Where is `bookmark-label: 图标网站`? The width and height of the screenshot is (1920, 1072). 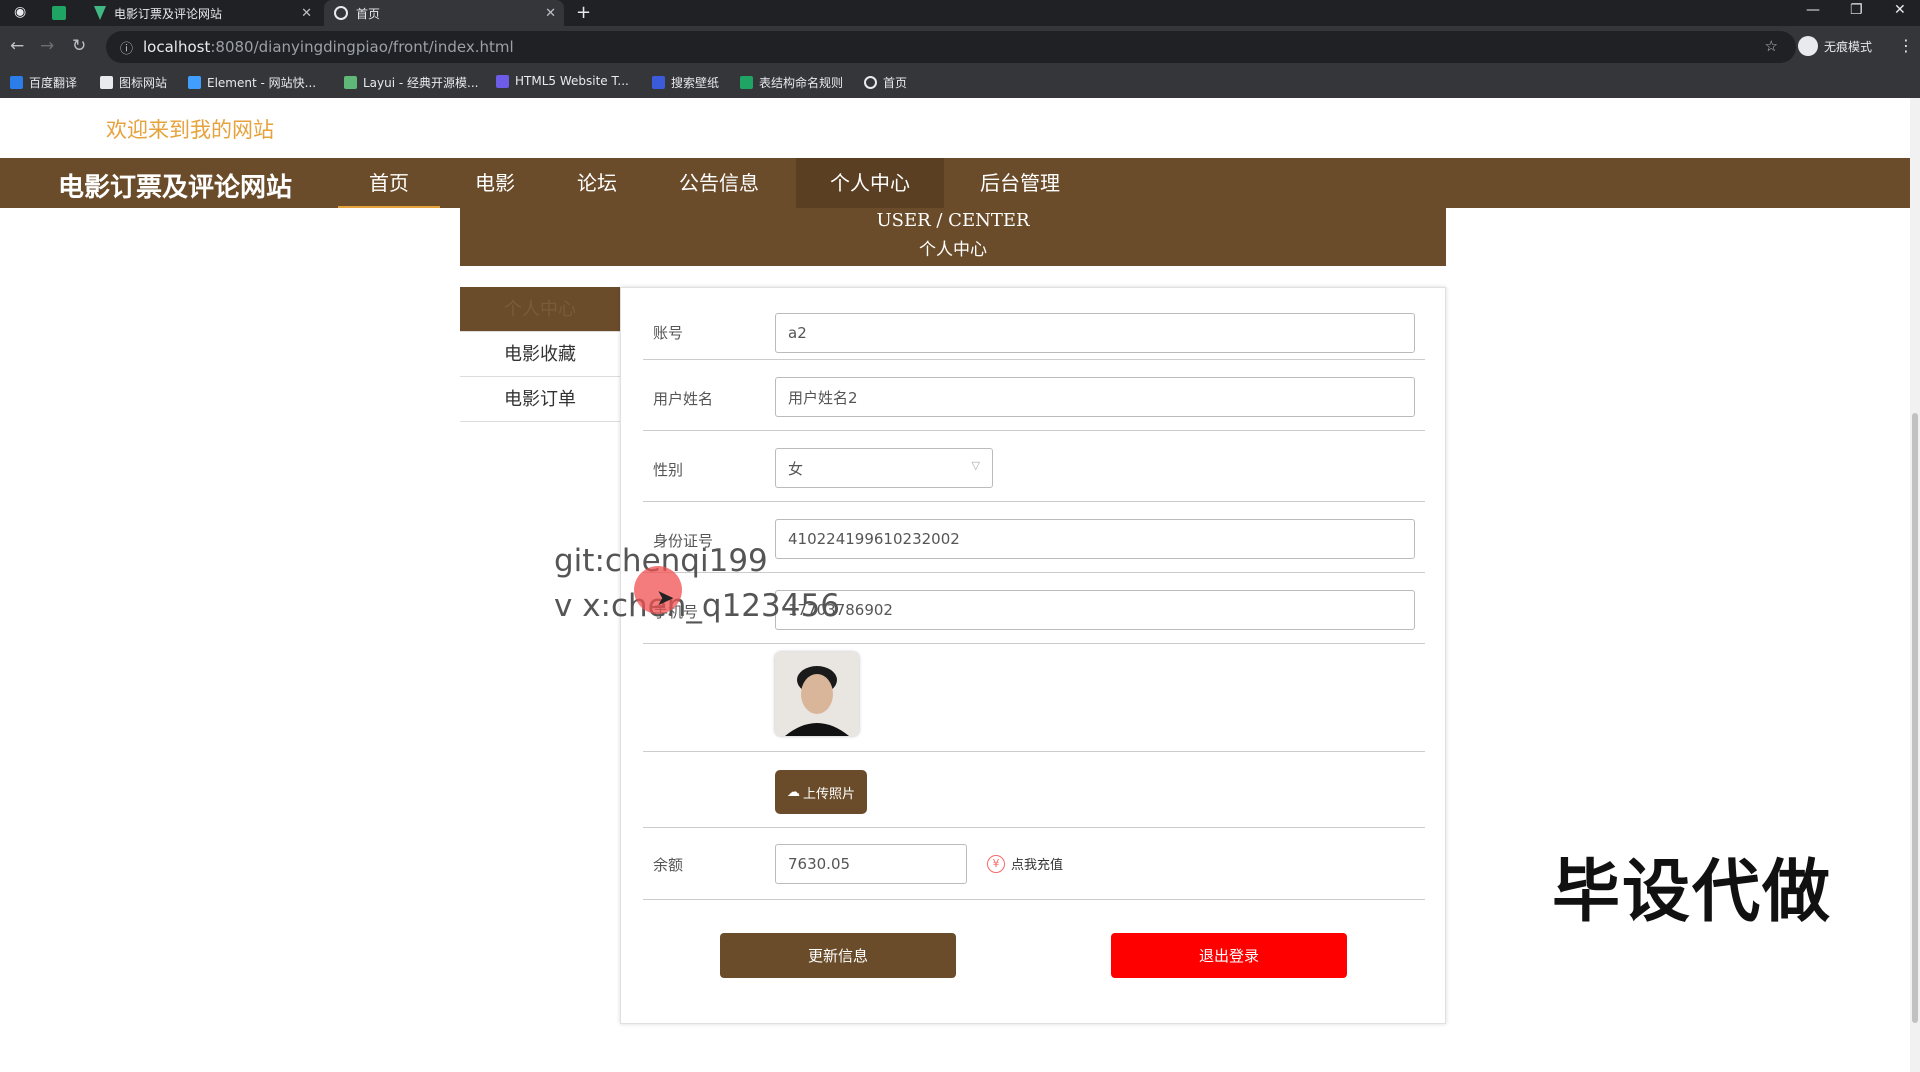 bookmark-label: 图标网站 is located at coordinates (143, 83).